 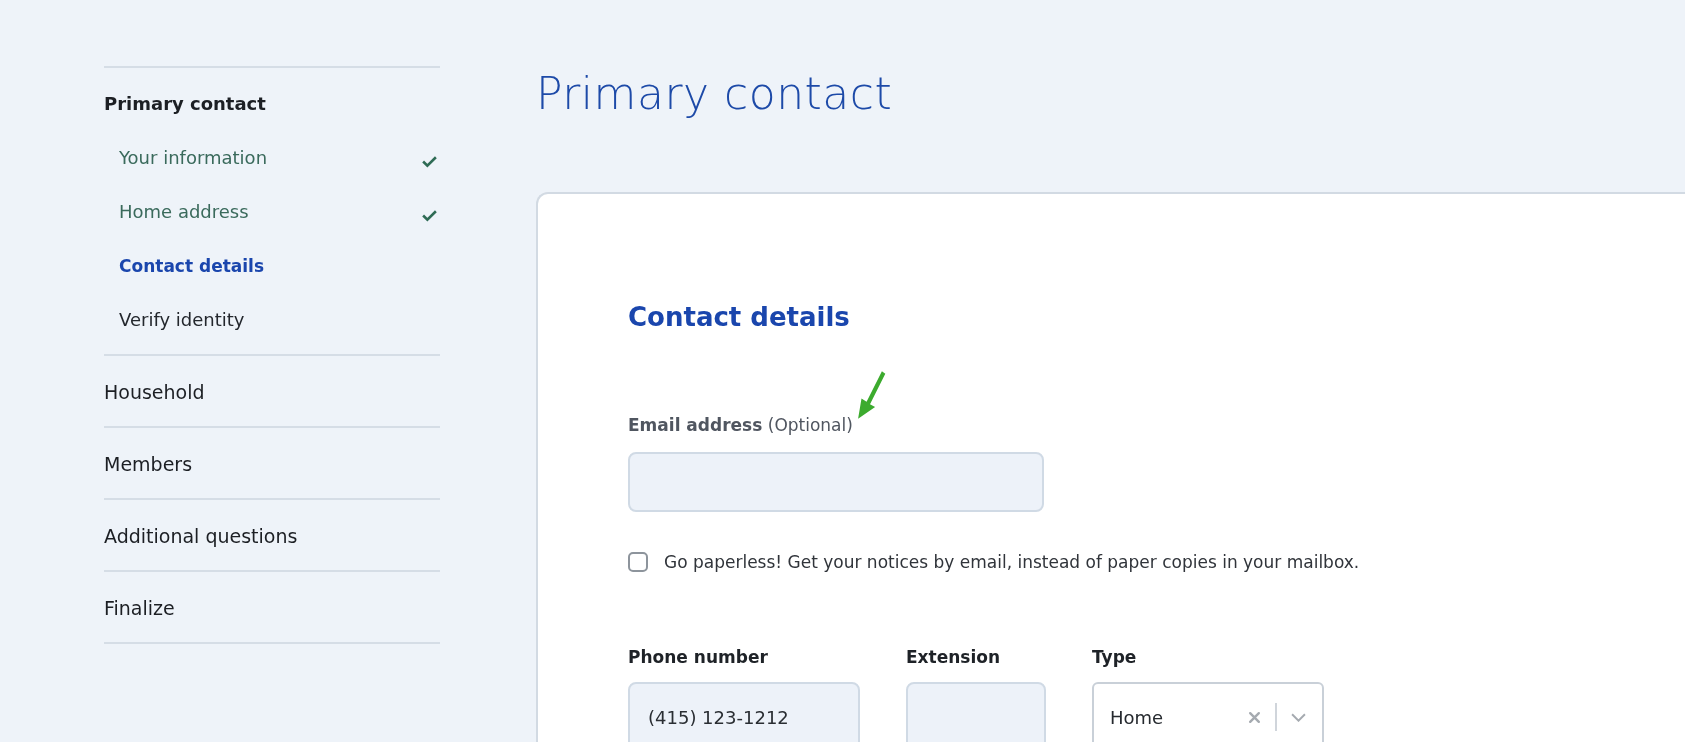 What do you see at coordinates (715, 94) in the screenshot?
I see `page-title: Primary contact` at bounding box center [715, 94].